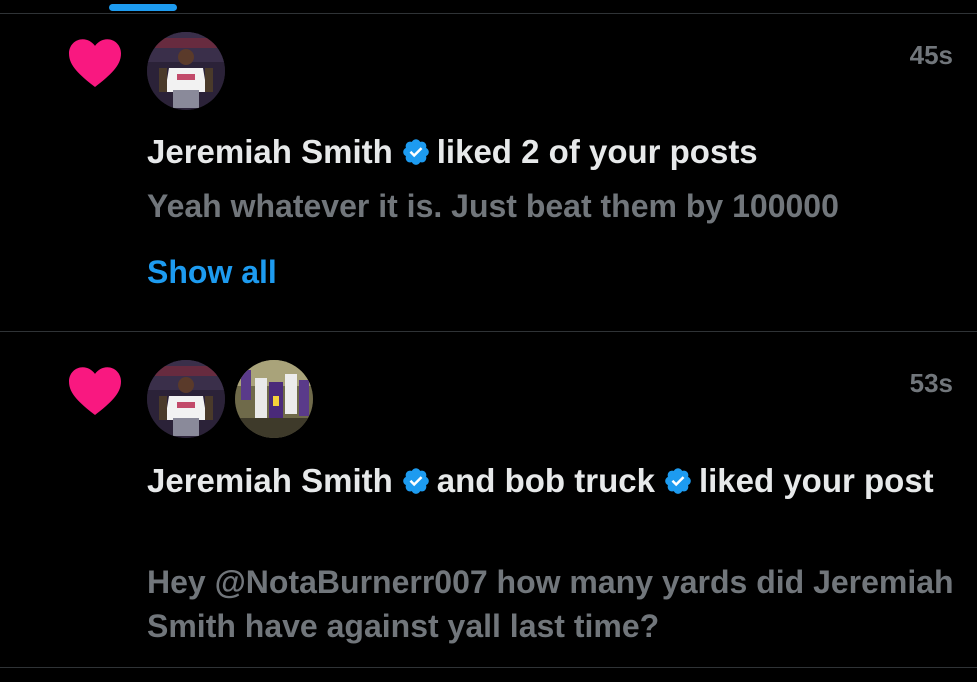  Describe the element at coordinates (212, 272) in the screenshot. I see `show-all-link: Show all` at that location.